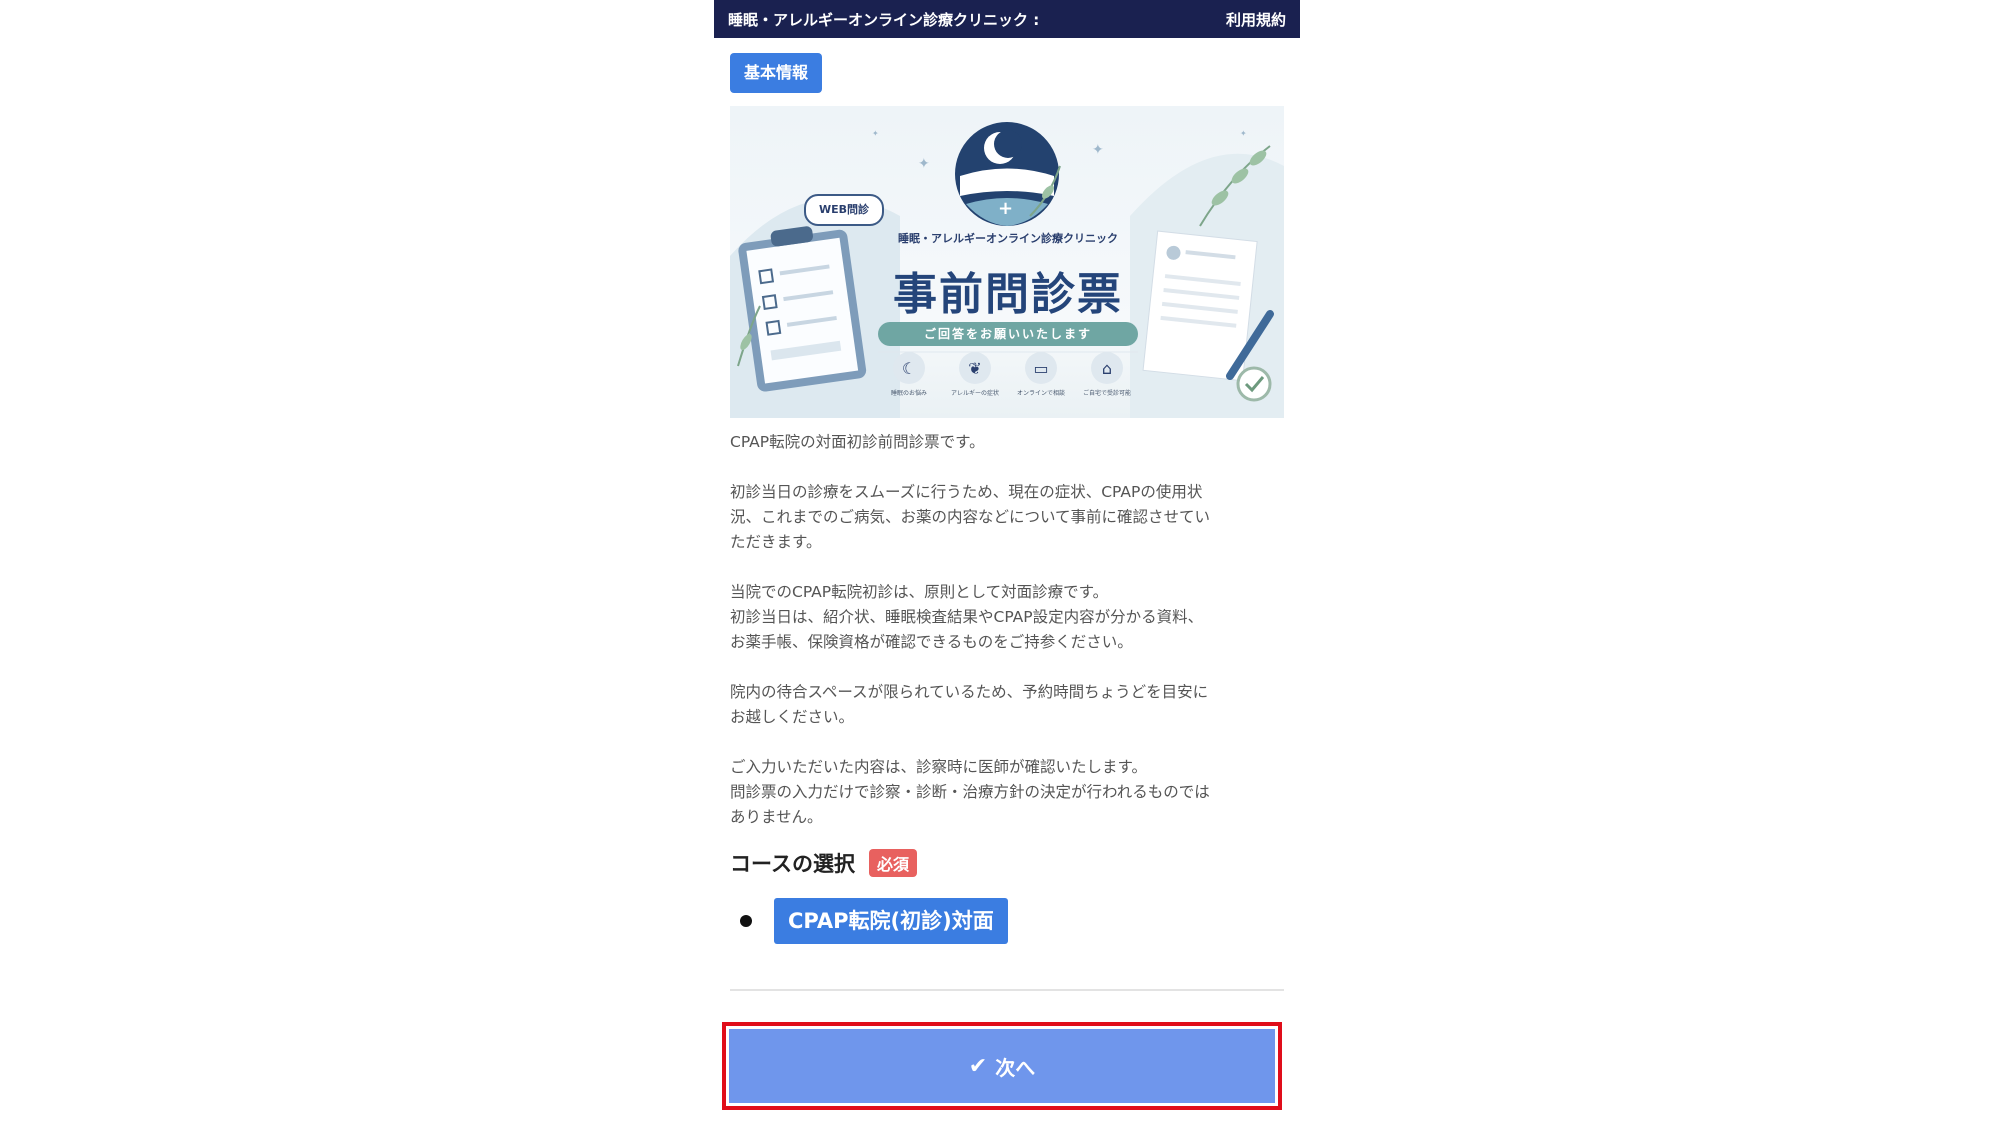 This screenshot has height=1125, width=2001. I want to click on feature-sleep: ☾ 睡眠のお悩み, so click(909, 374).